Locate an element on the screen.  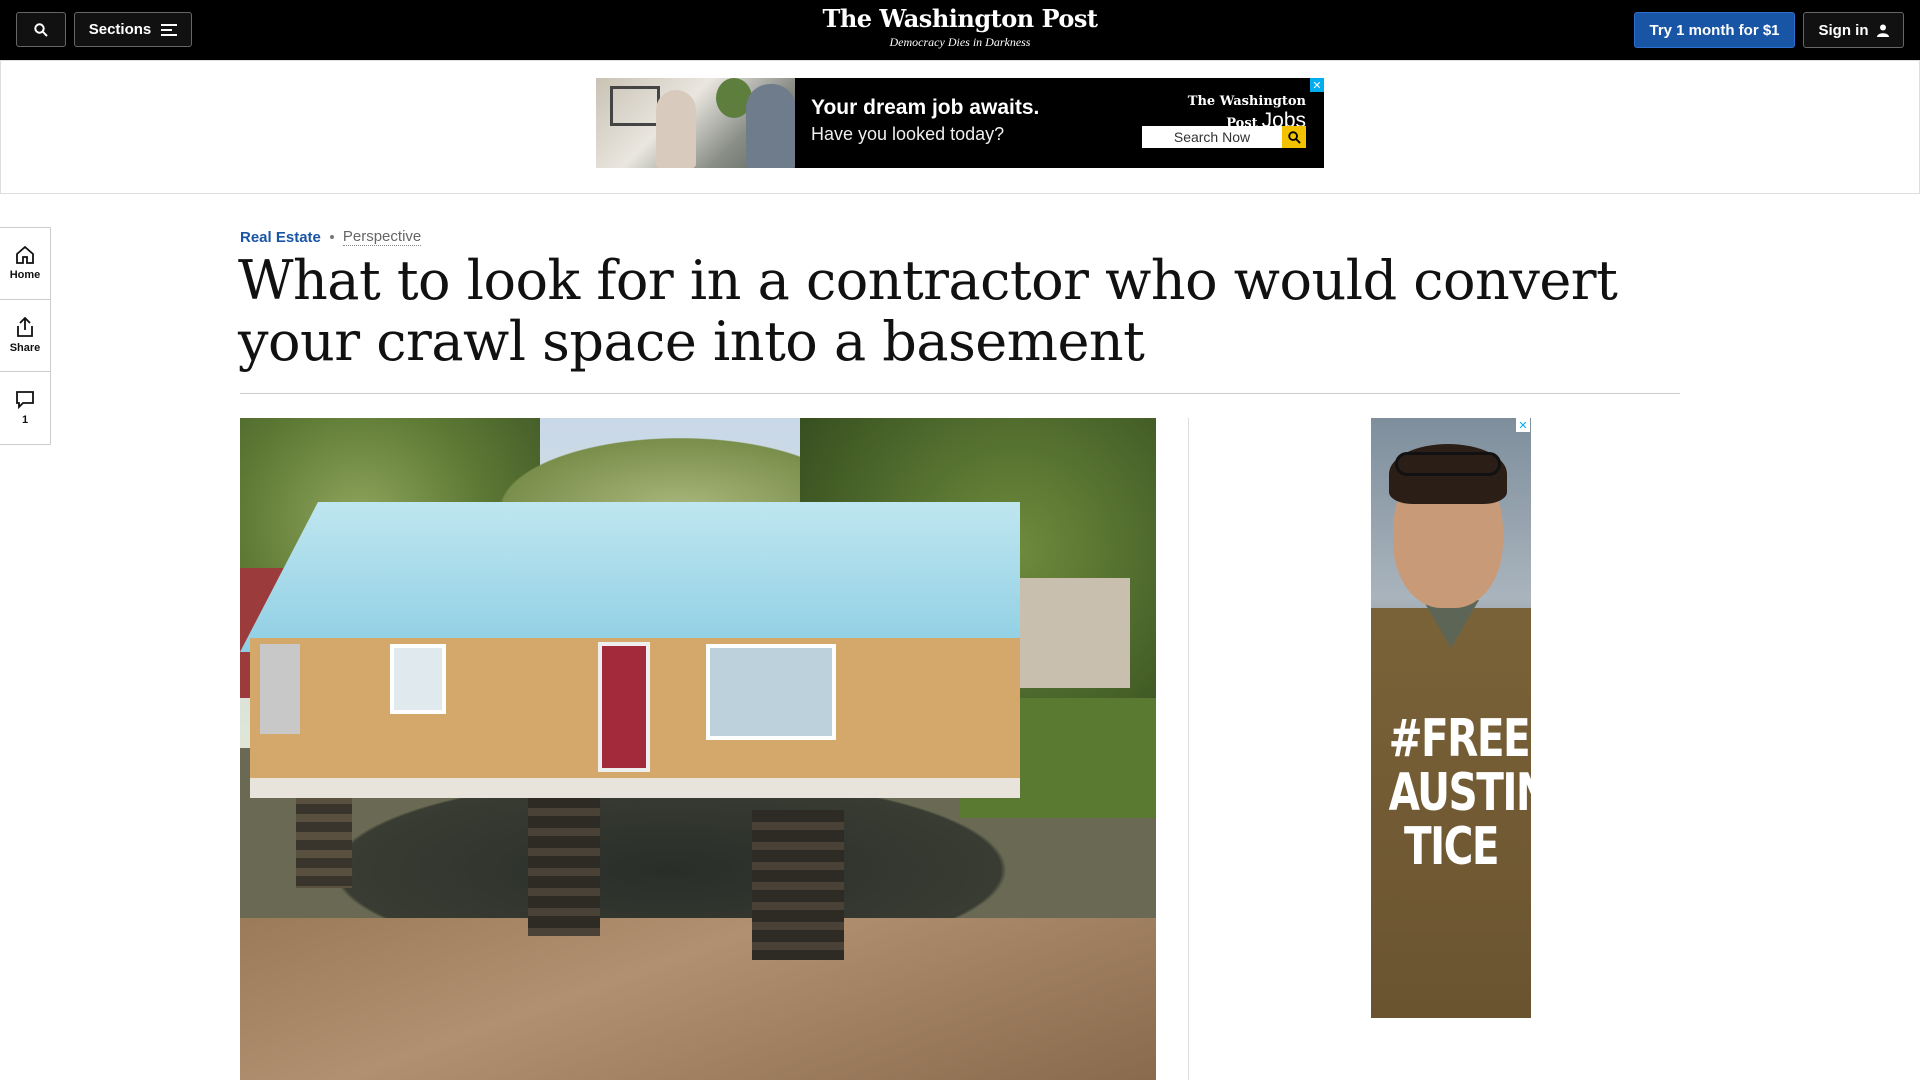
site-tagline: Democracy Dies in Darkness is located at coordinates (960, 42).